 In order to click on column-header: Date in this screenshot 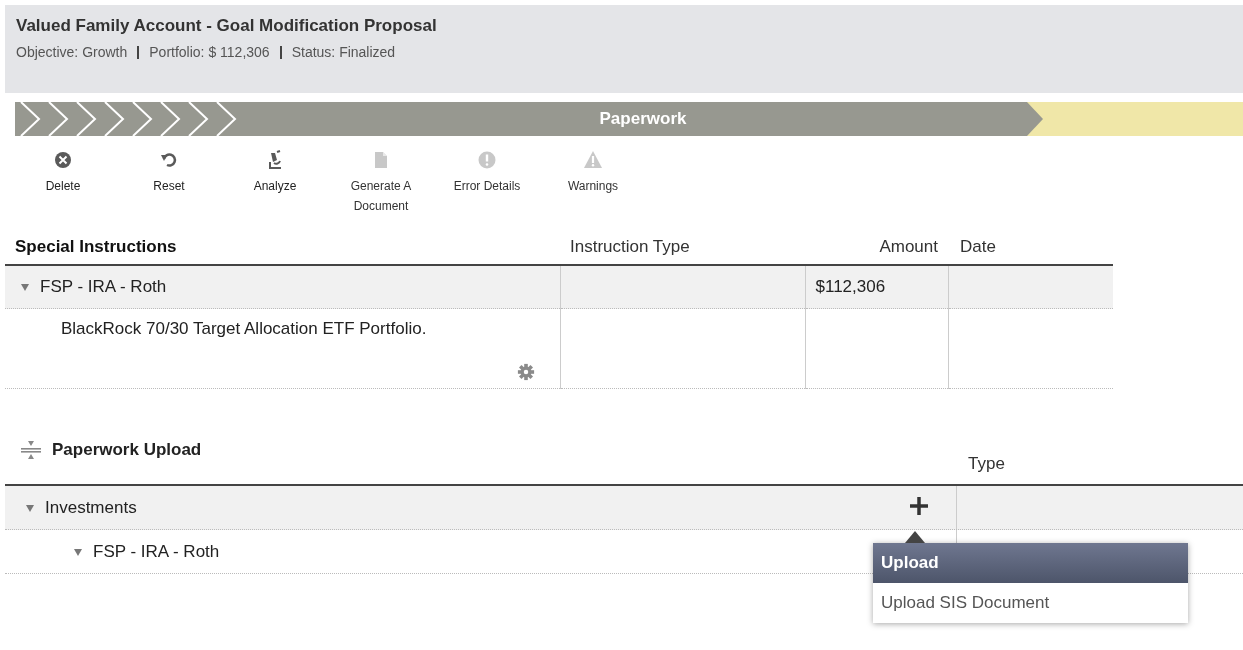, I will do `click(978, 246)`.